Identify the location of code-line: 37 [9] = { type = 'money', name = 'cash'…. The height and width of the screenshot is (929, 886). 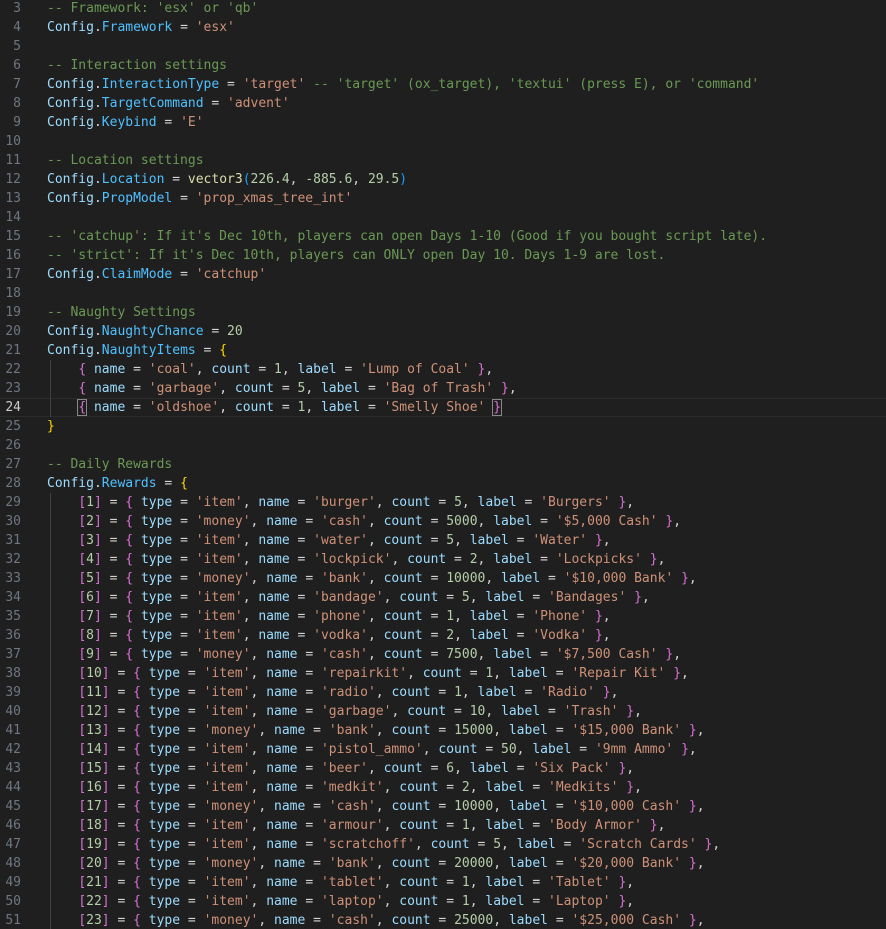
(443, 654).